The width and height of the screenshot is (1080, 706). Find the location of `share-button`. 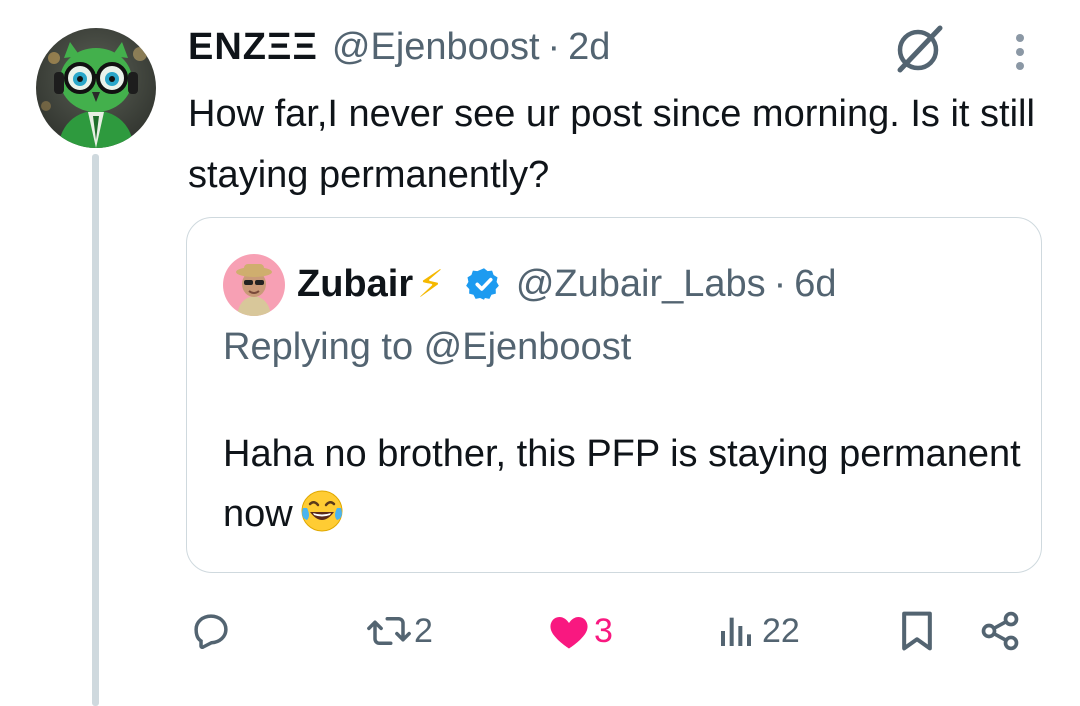

share-button is located at coordinates (1000, 631).